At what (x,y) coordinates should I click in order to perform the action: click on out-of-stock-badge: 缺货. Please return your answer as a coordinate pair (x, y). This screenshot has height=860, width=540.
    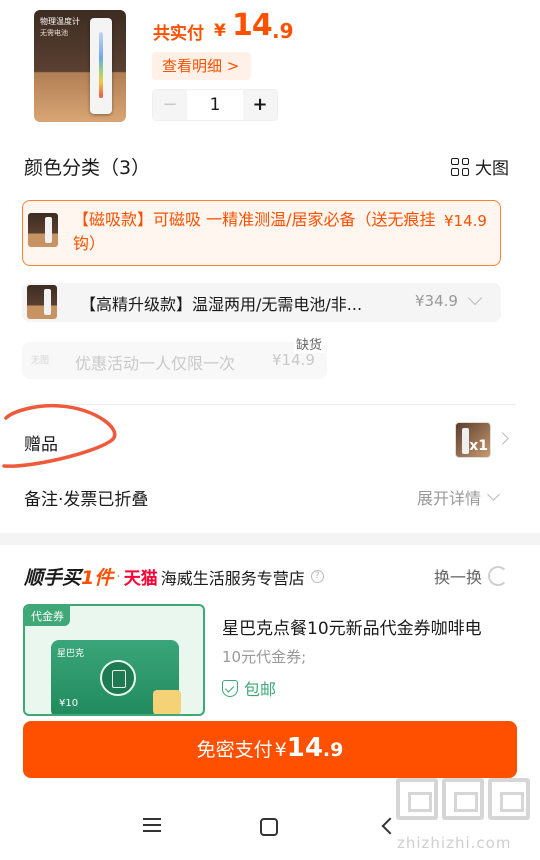
    Looking at the image, I should click on (309, 343).